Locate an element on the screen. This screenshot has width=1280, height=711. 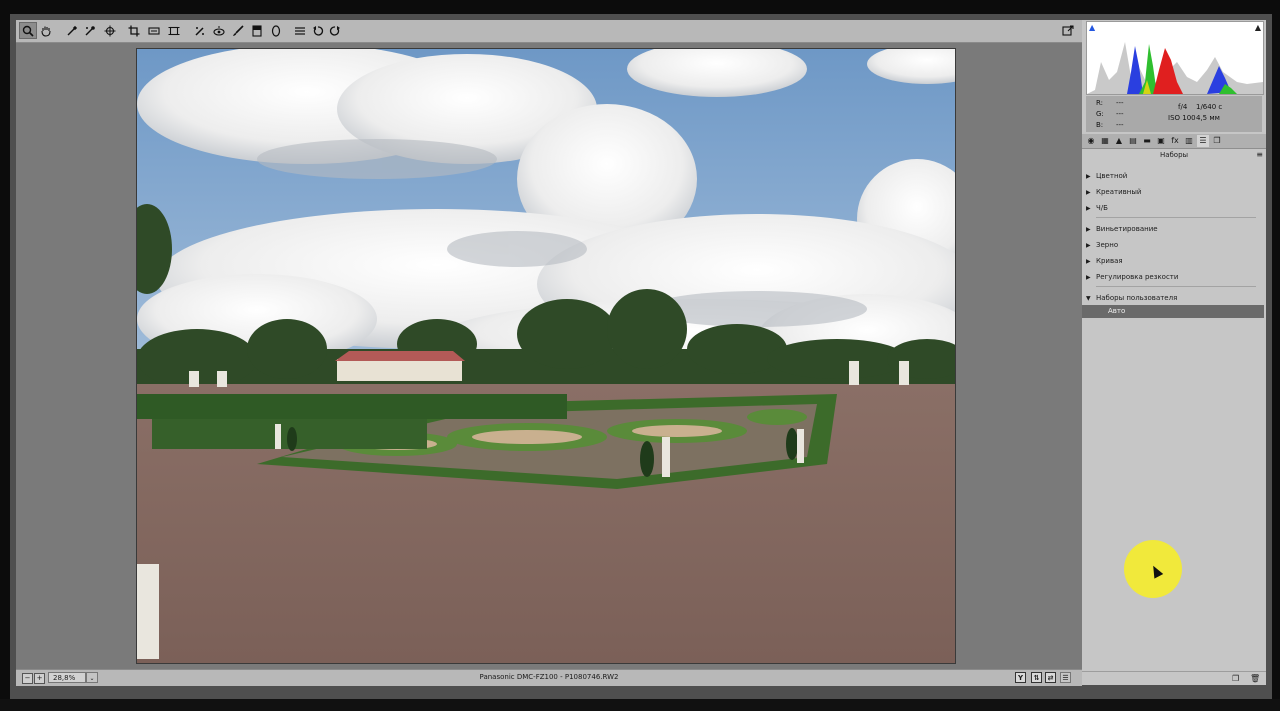
straighten-tool-icon is located at coordinates (154, 31).